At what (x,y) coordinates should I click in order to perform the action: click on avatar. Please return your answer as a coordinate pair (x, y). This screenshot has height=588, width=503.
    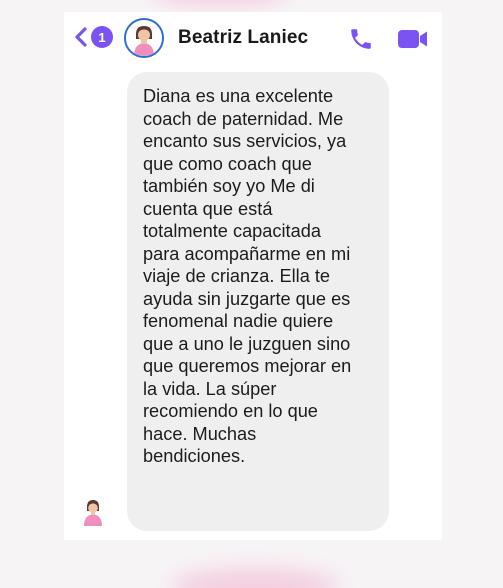
    Looking at the image, I should click on (144, 38).